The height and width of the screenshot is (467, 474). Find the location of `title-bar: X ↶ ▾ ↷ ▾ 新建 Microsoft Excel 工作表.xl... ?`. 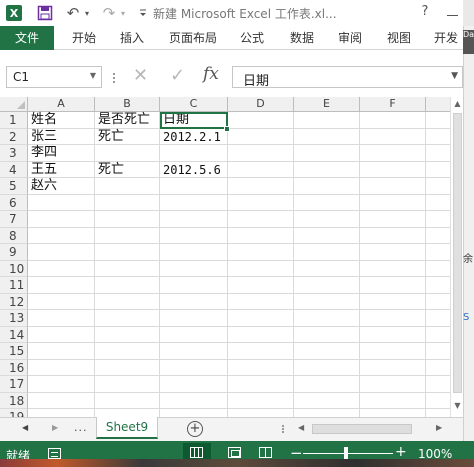

title-bar: X ↶ ▾ ↷ ▾ 新建 Microsoft Excel 工作表.xl... ? is located at coordinates (237, 13).